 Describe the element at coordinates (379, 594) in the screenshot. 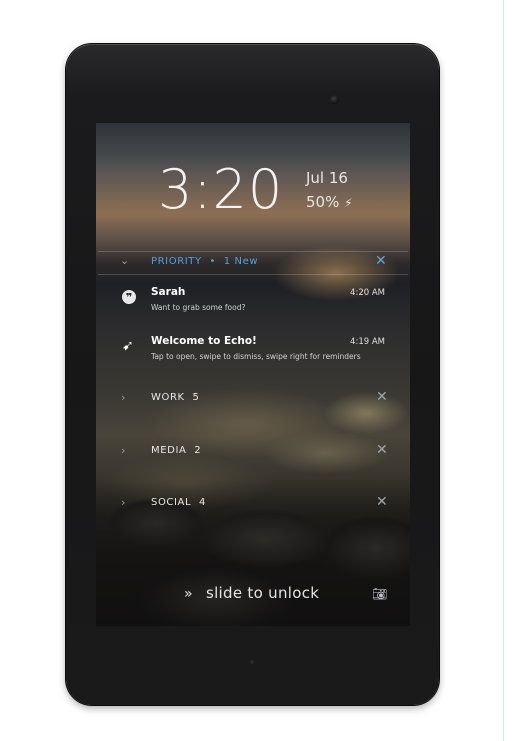

I see `camera-icon: 📷︎` at that location.